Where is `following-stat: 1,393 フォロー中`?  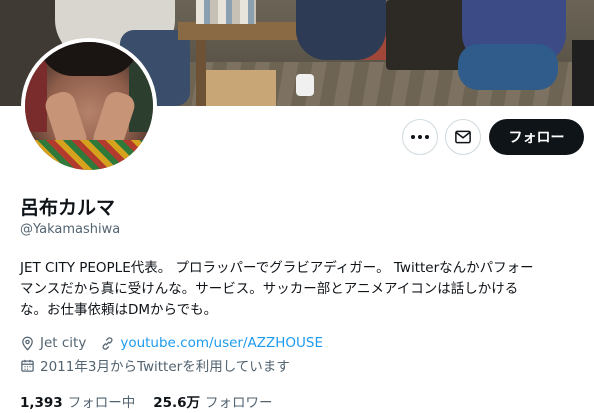
following-stat: 1,393 フォロー中 is located at coordinates (77, 401).